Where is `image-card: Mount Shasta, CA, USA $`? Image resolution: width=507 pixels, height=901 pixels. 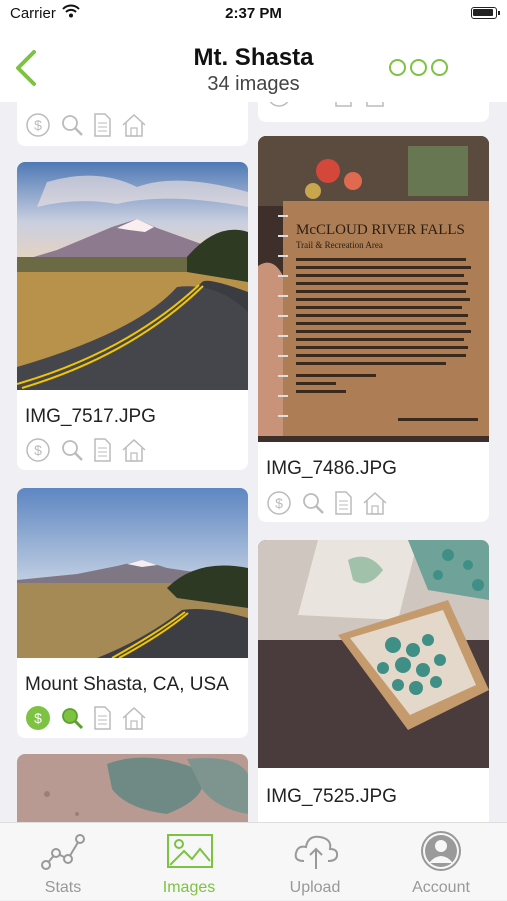
image-card: Mount Shasta, CA, USA $ is located at coordinates (132, 613).